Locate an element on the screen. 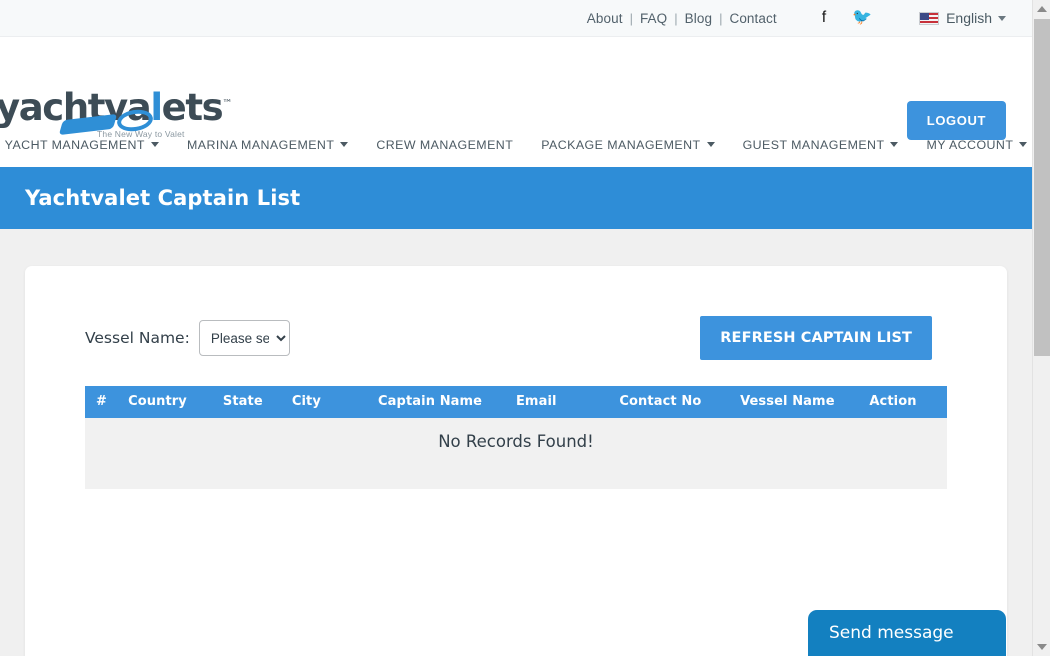  social-links-group: f 🐦 is located at coordinates (847, 18).